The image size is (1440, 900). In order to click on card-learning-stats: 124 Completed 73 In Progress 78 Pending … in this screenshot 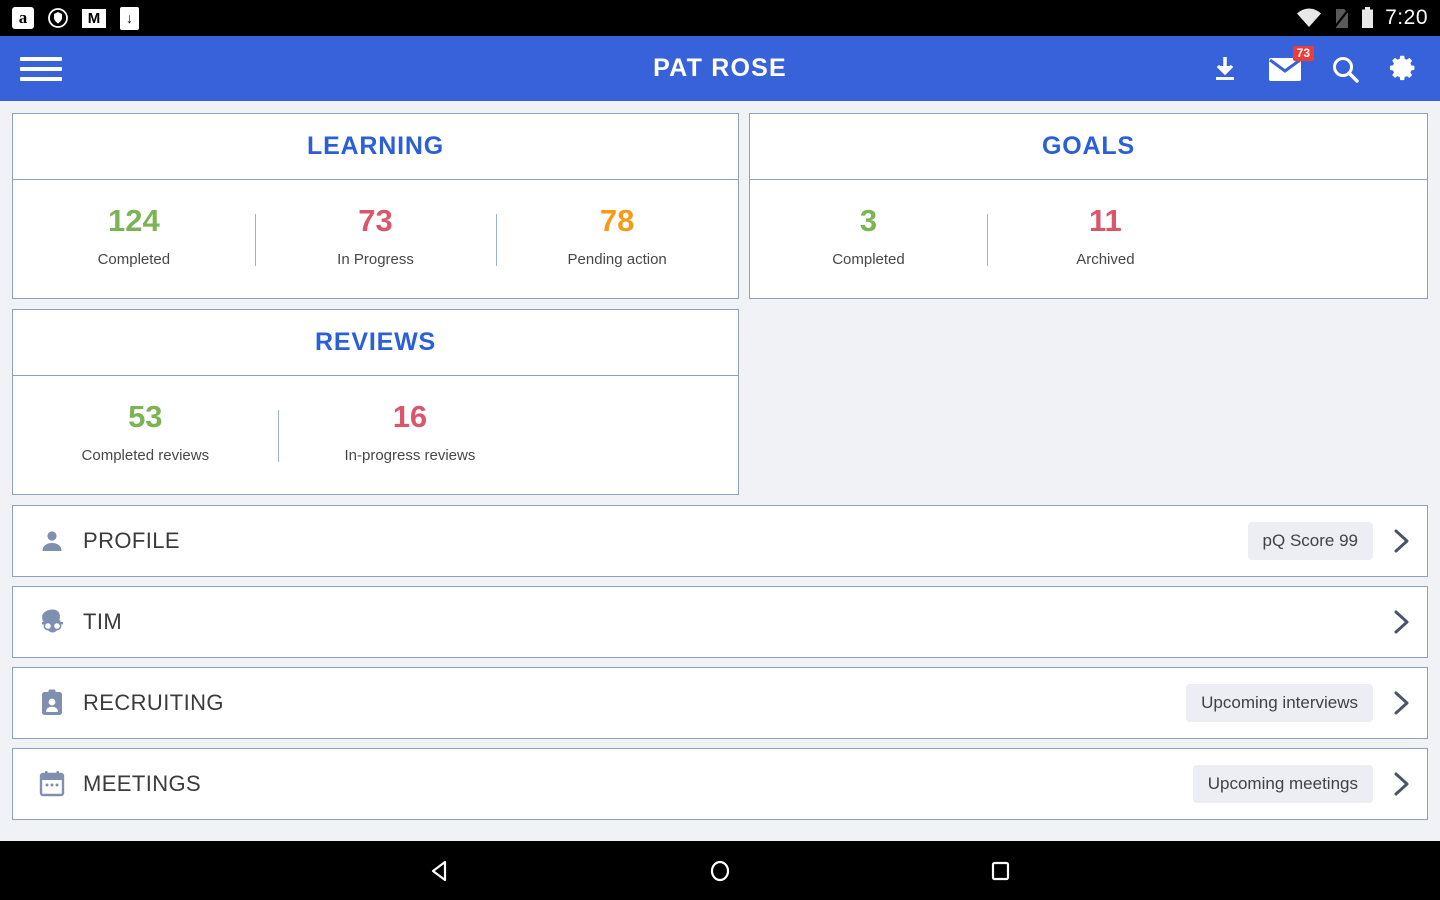, I will do `click(375, 239)`.